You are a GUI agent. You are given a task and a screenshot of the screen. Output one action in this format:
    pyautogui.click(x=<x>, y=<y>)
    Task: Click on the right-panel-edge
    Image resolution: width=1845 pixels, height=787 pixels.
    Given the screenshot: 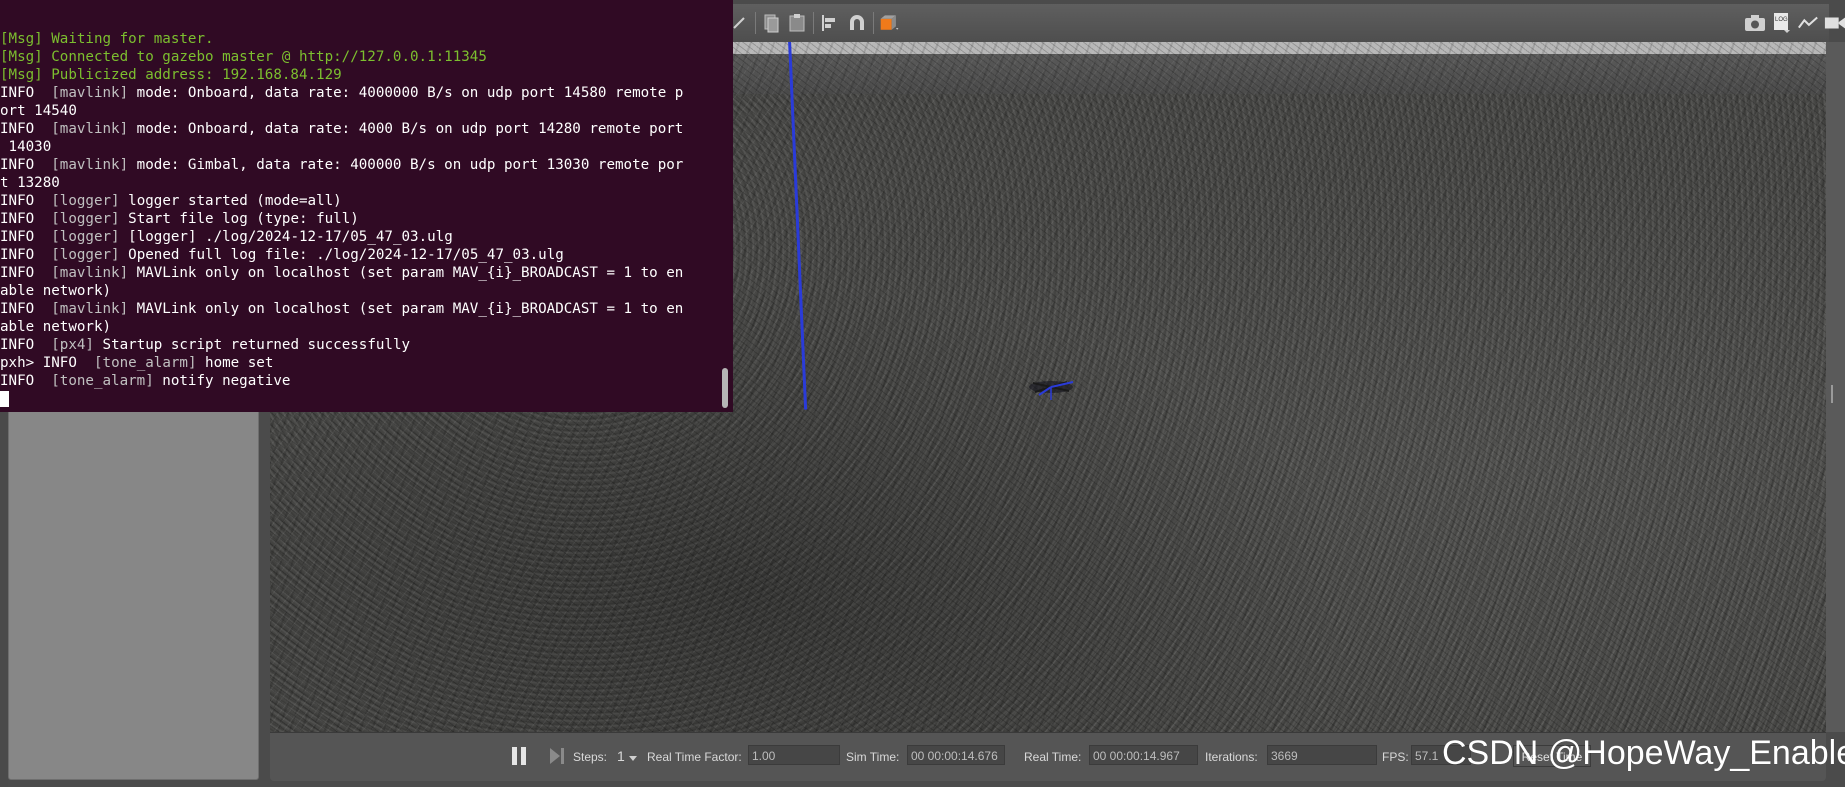 What is the action you would take?
    pyautogui.click(x=1835, y=387)
    